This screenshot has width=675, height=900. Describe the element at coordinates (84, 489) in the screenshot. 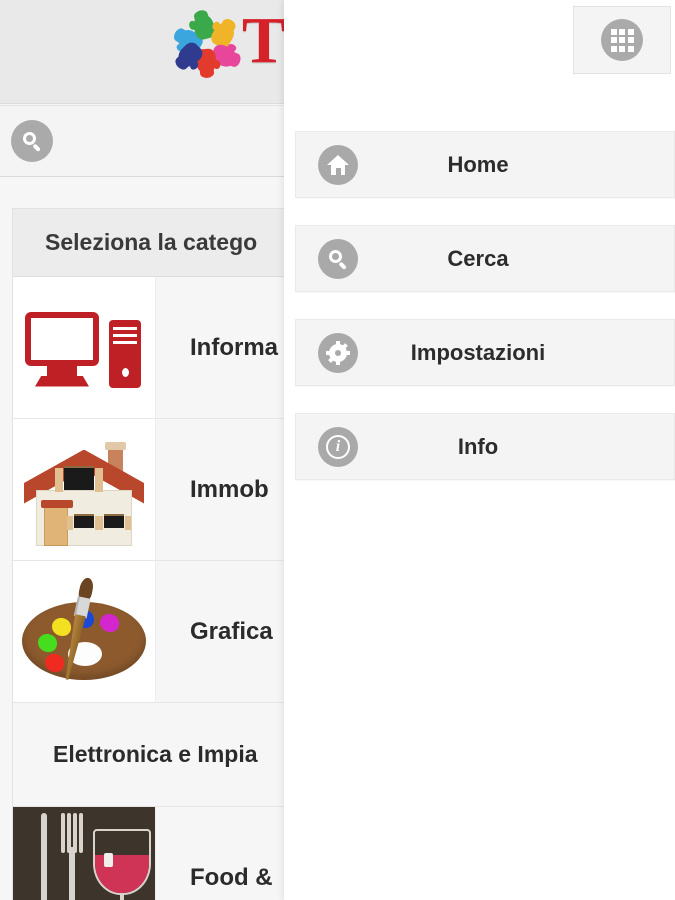

I see `house-icon` at that location.